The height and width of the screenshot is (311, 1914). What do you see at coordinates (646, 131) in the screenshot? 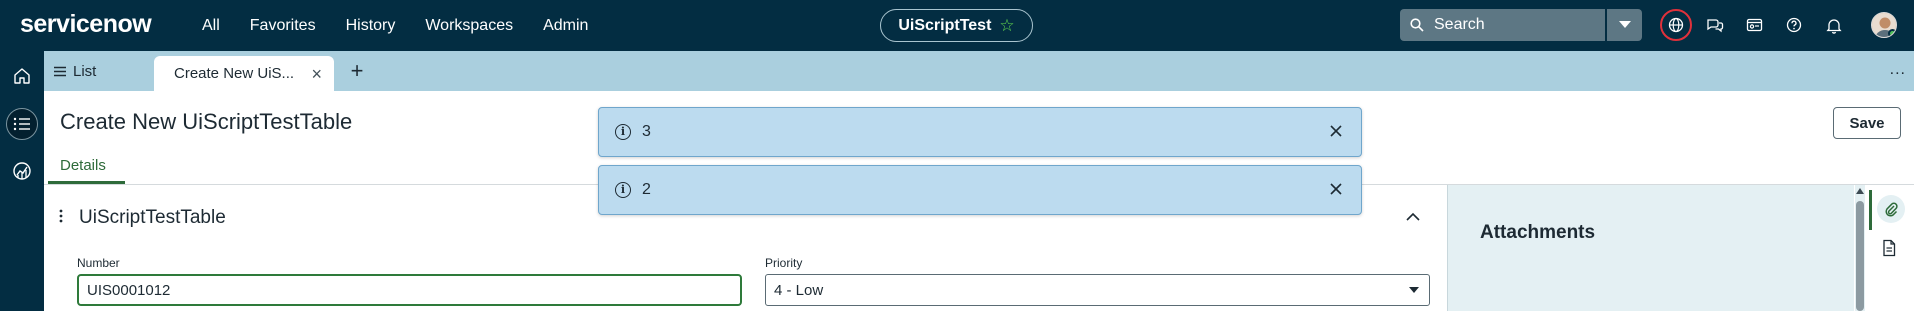
I see `notification-message: 3` at bounding box center [646, 131].